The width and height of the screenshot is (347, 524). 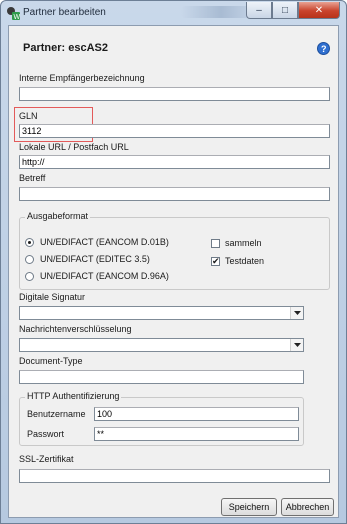 What do you see at coordinates (174, 162) in the screenshot?
I see `url-input: http://` at bounding box center [174, 162].